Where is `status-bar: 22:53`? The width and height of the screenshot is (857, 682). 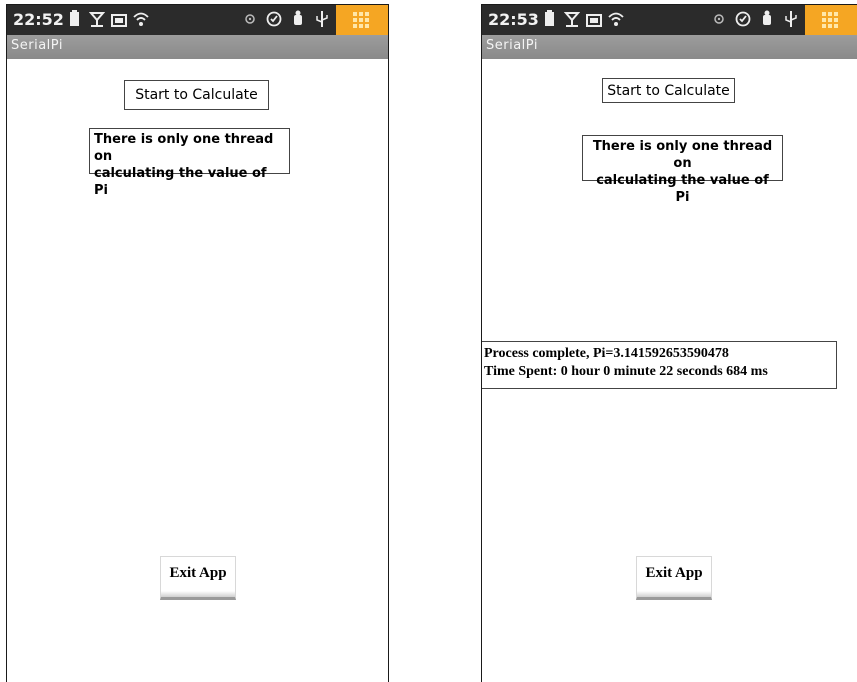
status-bar: 22:53 is located at coordinates (669, 20).